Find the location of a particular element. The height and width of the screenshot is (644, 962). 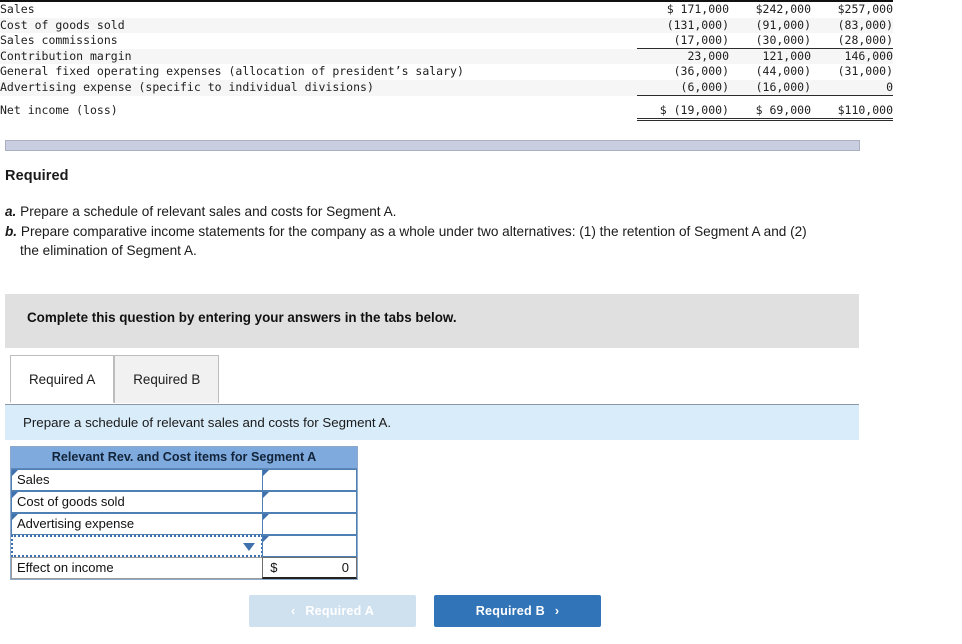

row-value-segment-c: 0 is located at coordinates (852, 87).